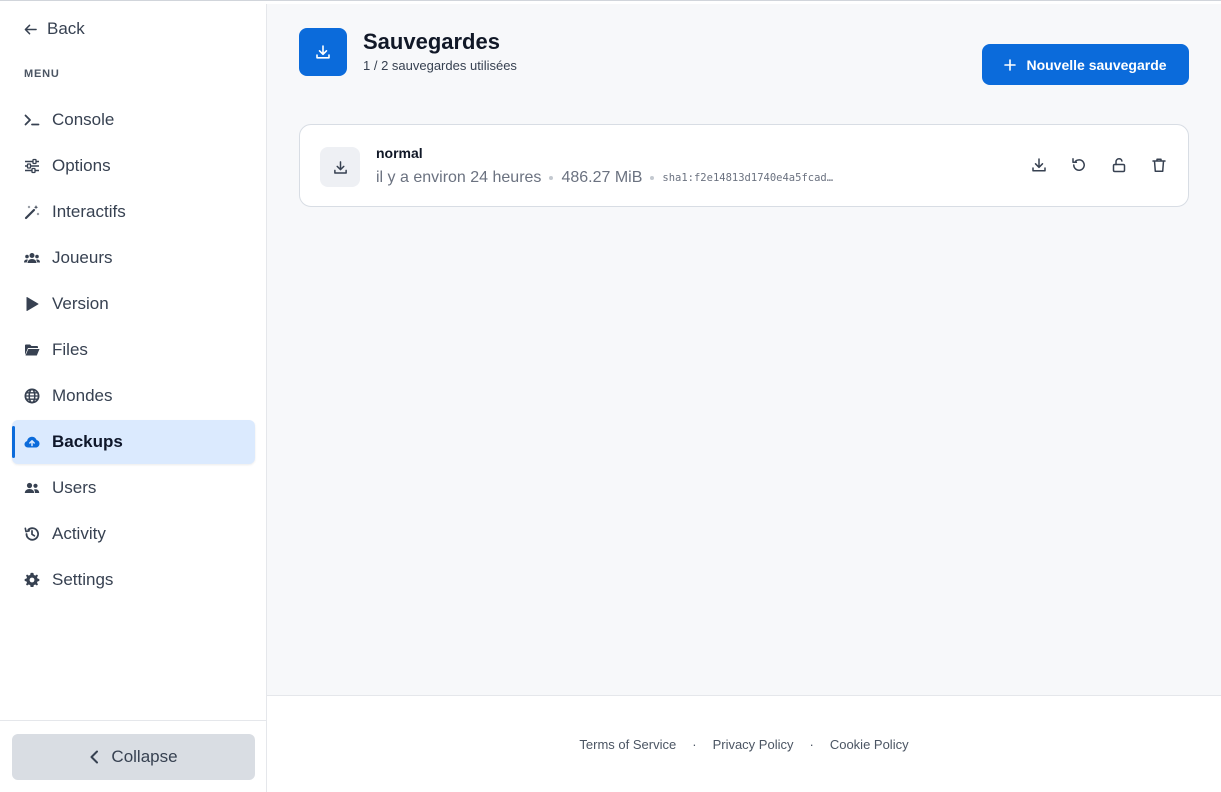 Image resolution: width=1221 pixels, height=792 pixels. Describe the element at coordinates (869, 744) in the screenshot. I see `cookie-link: Cookie Policy` at that location.